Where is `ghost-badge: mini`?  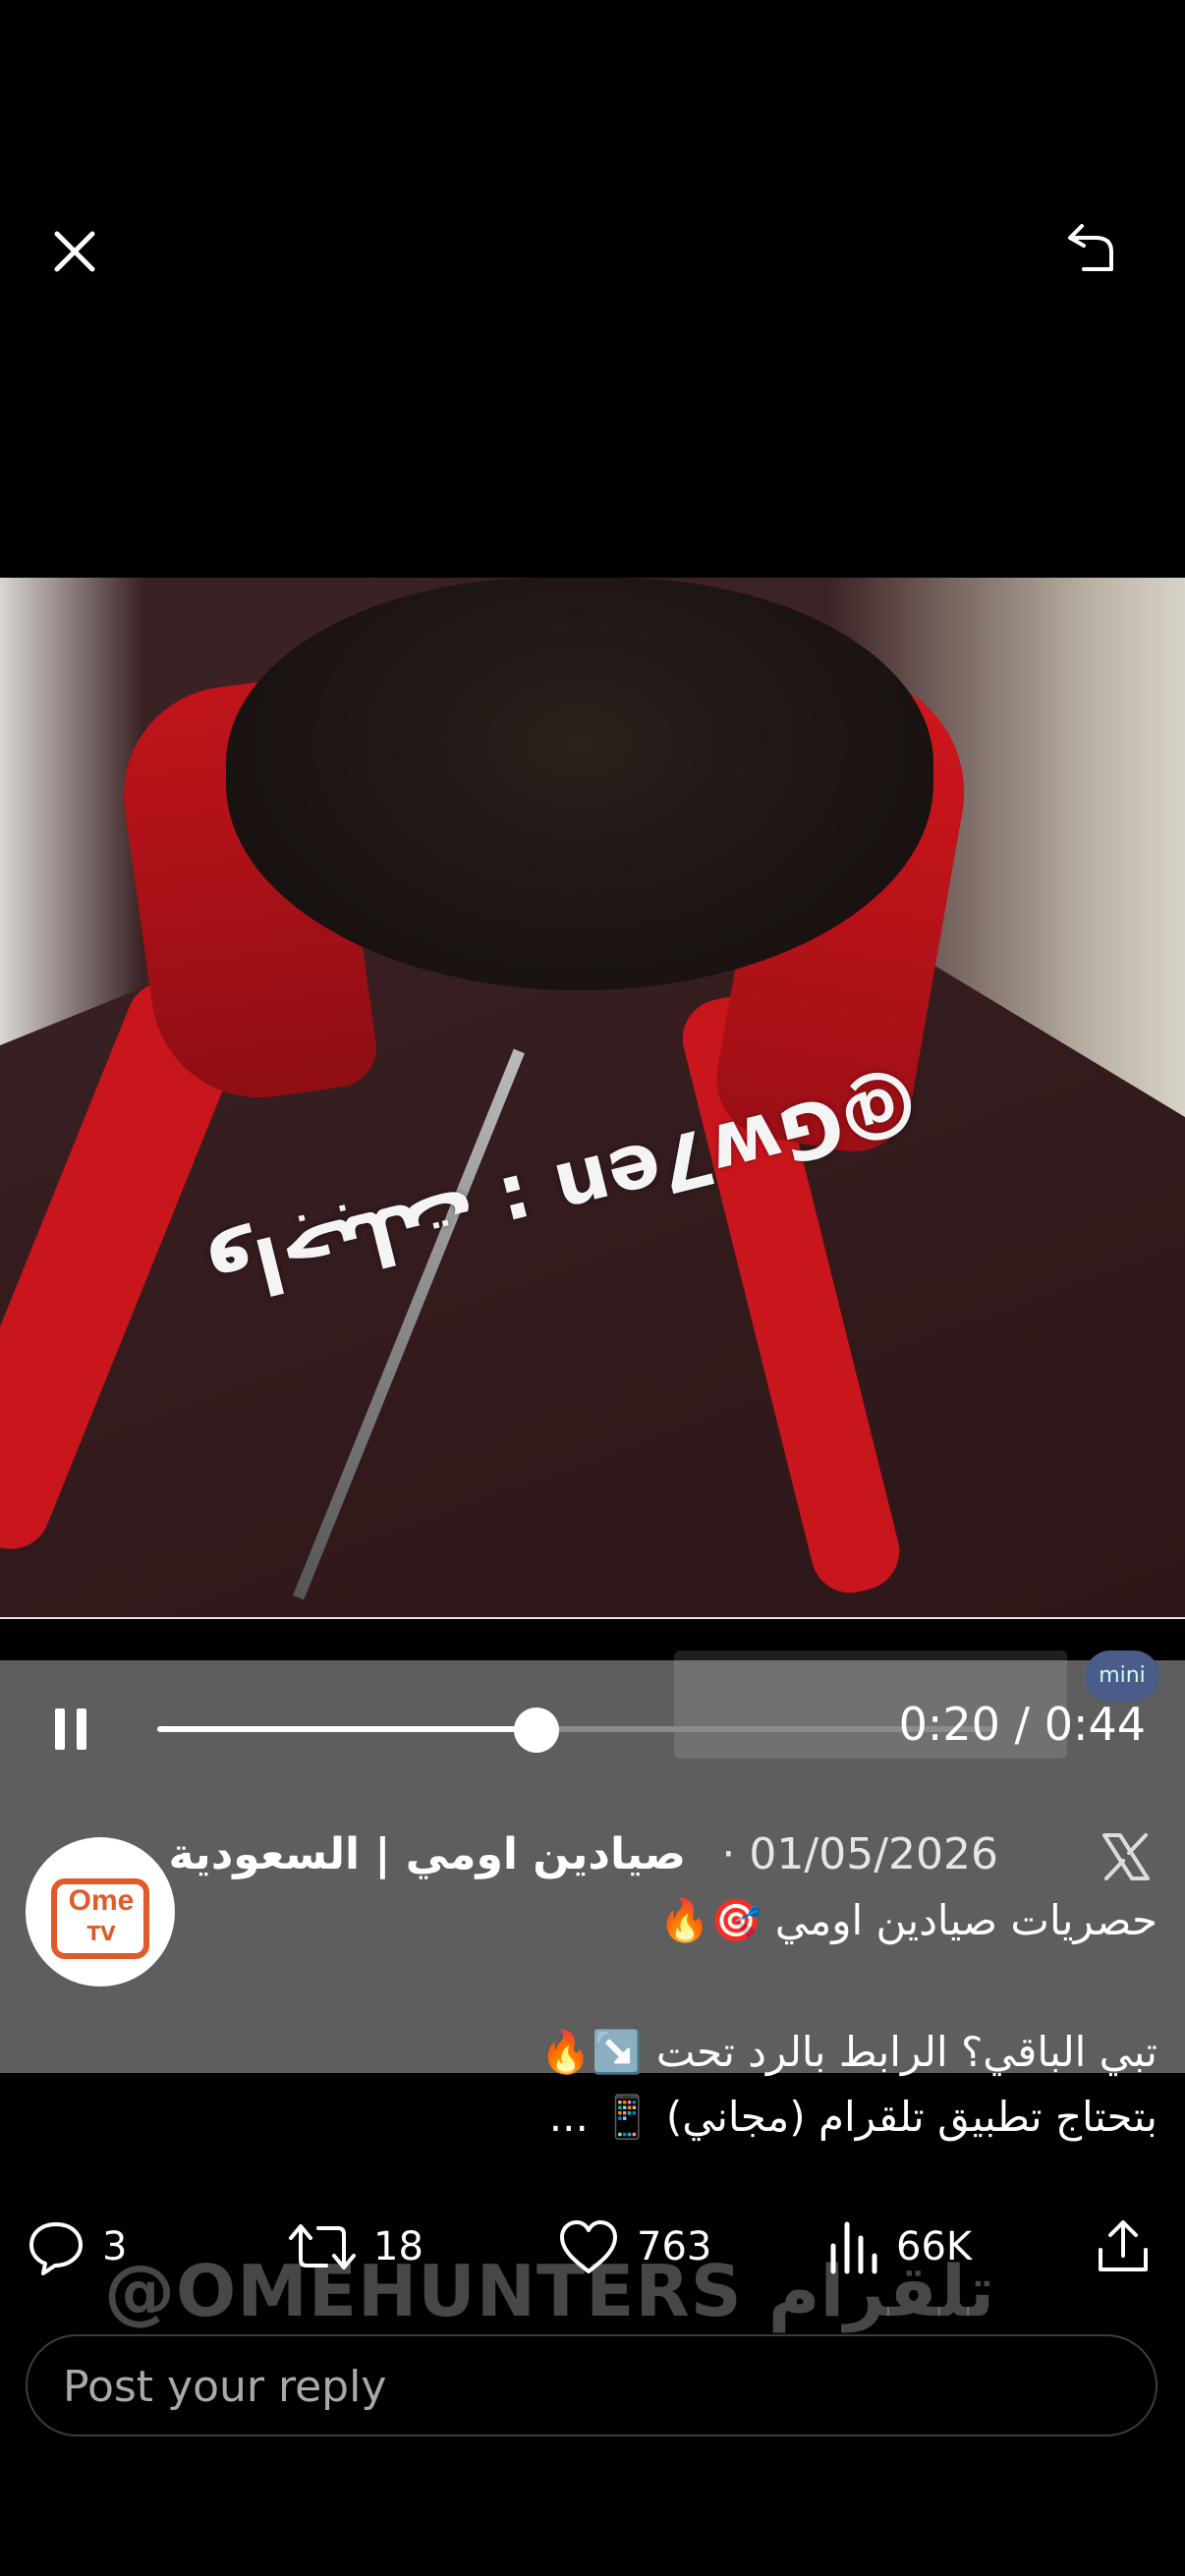
ghost-badge: mini is located at coordinates (1122, 1676).